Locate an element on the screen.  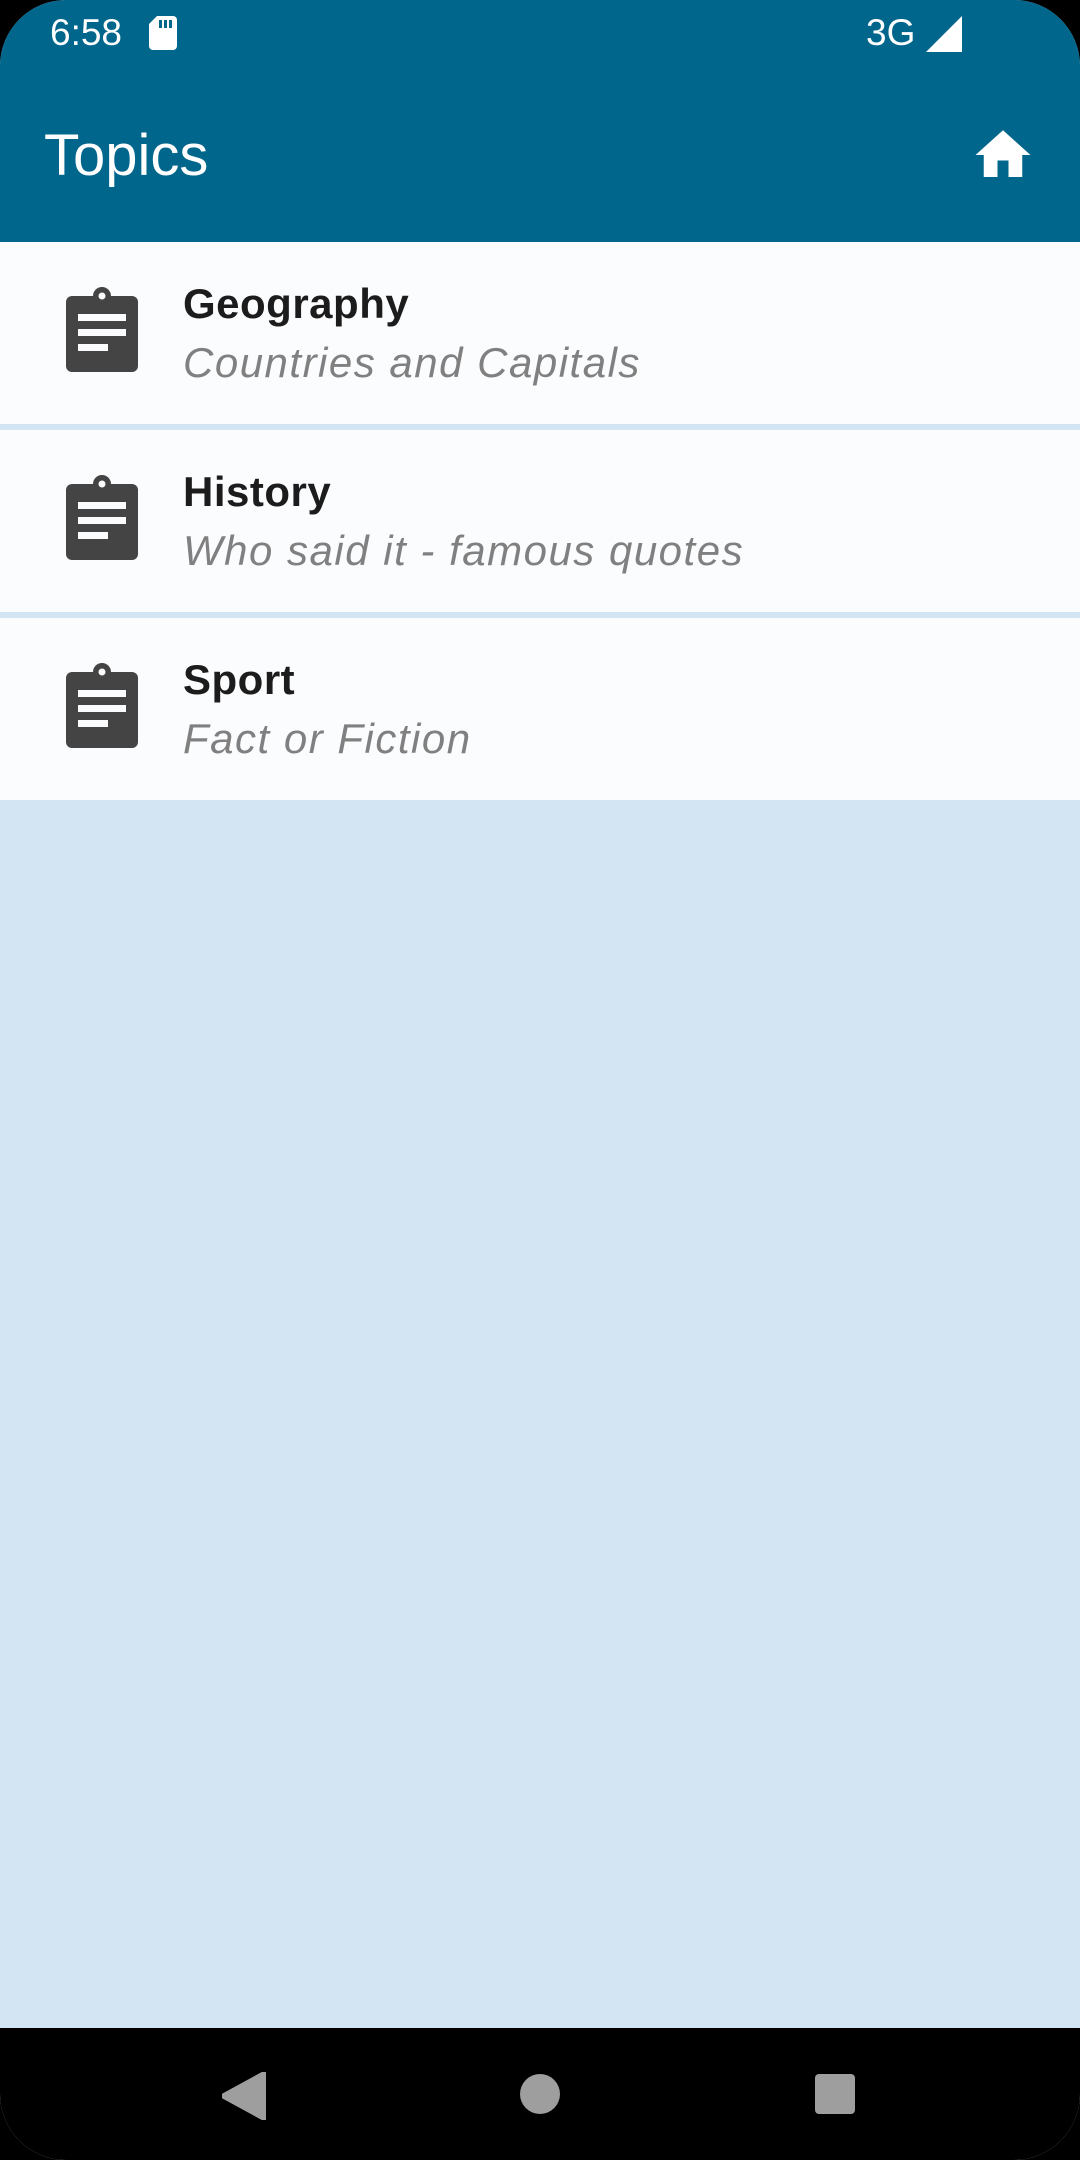
topic-item-sport: Sport Fact or Fiction is located at coordinates (540, 709).